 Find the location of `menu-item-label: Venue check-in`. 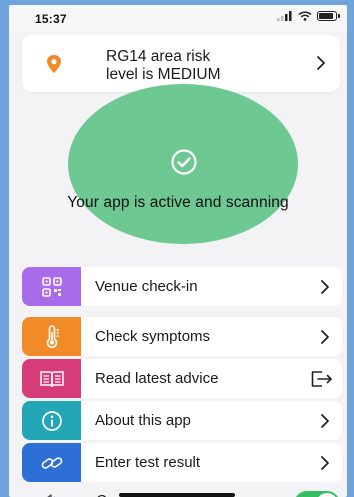

menu-item-label: Venue check-in is located at coordinates (146, 286).